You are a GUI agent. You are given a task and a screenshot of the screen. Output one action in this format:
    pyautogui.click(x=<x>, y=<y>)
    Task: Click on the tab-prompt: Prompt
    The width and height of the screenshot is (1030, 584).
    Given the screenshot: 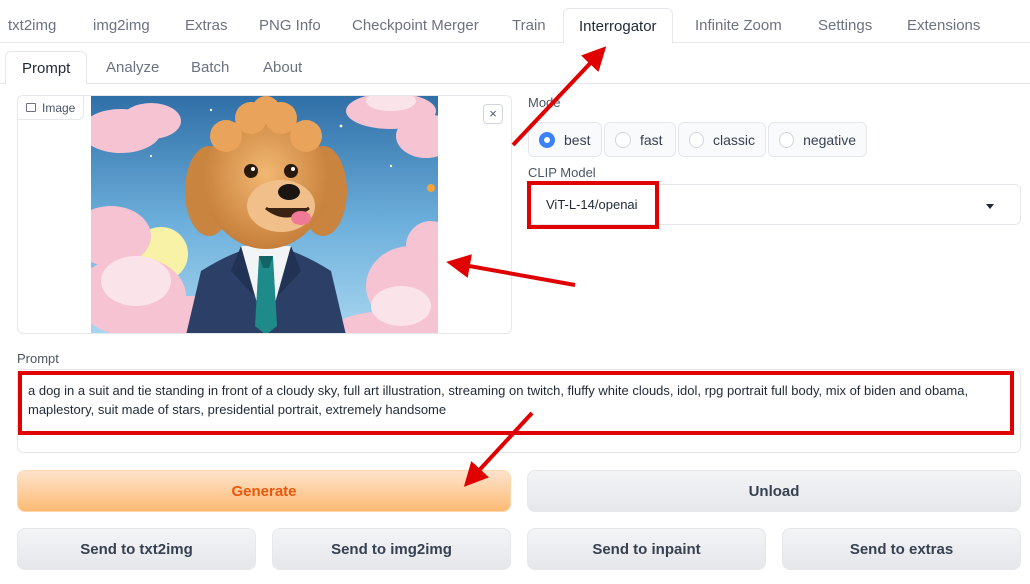 What is the action you would take?
    pyautogui.click(x=46, y=68)
    